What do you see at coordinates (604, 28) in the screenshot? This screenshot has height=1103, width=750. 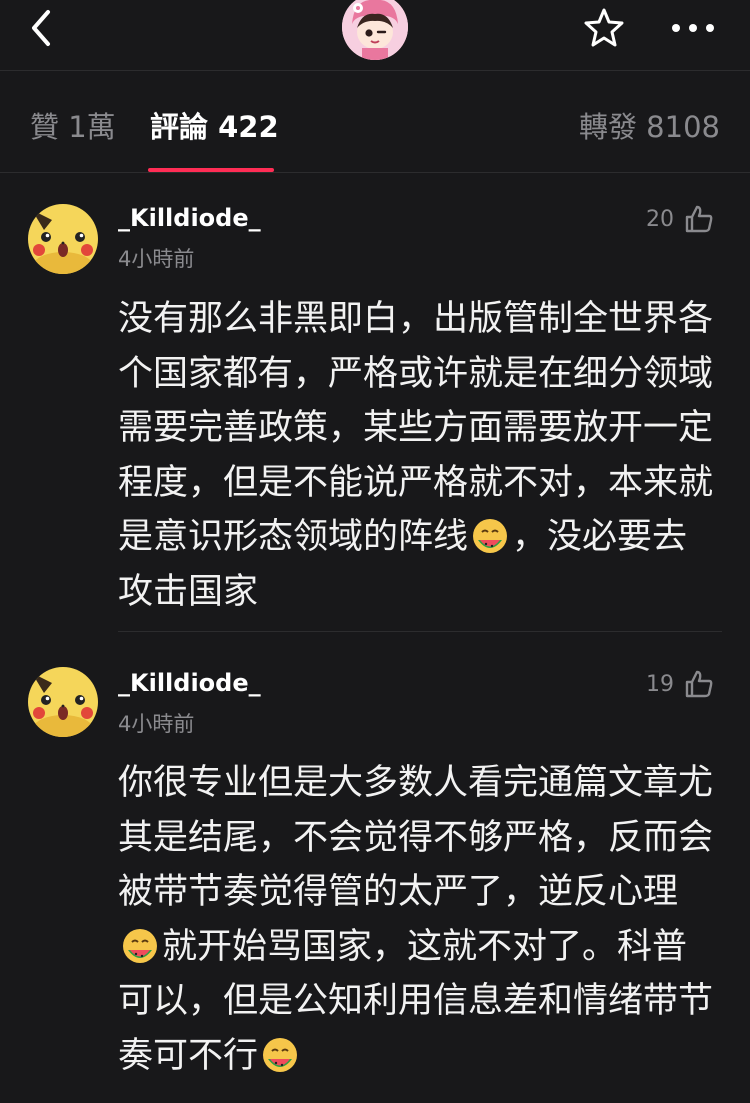 I see `star-icon` at bounding box center [604, 28].